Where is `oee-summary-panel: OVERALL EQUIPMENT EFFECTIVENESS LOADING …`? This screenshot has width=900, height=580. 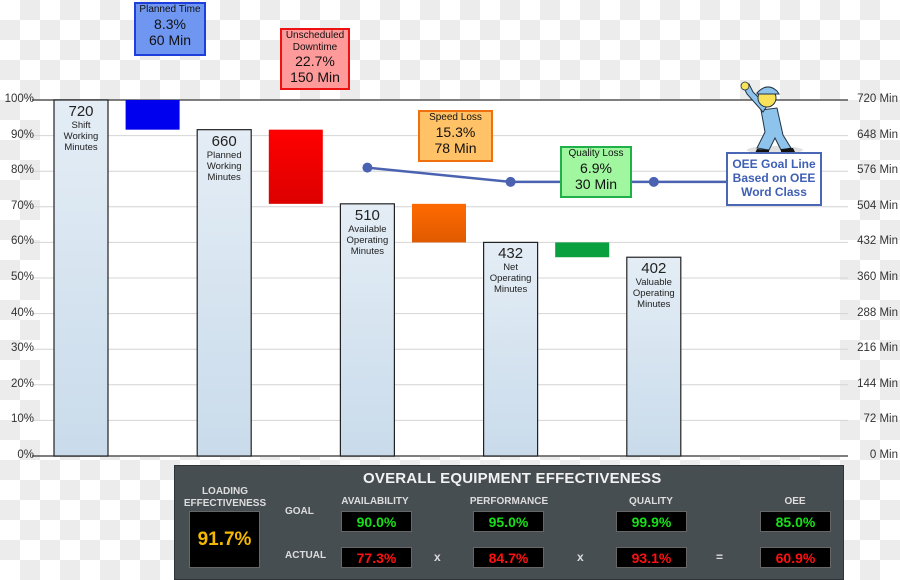
oee-summary-panel: OVERALL EQUIPMENT EFFECTIVENESS LOADING … is located at coordinates (509, 522).